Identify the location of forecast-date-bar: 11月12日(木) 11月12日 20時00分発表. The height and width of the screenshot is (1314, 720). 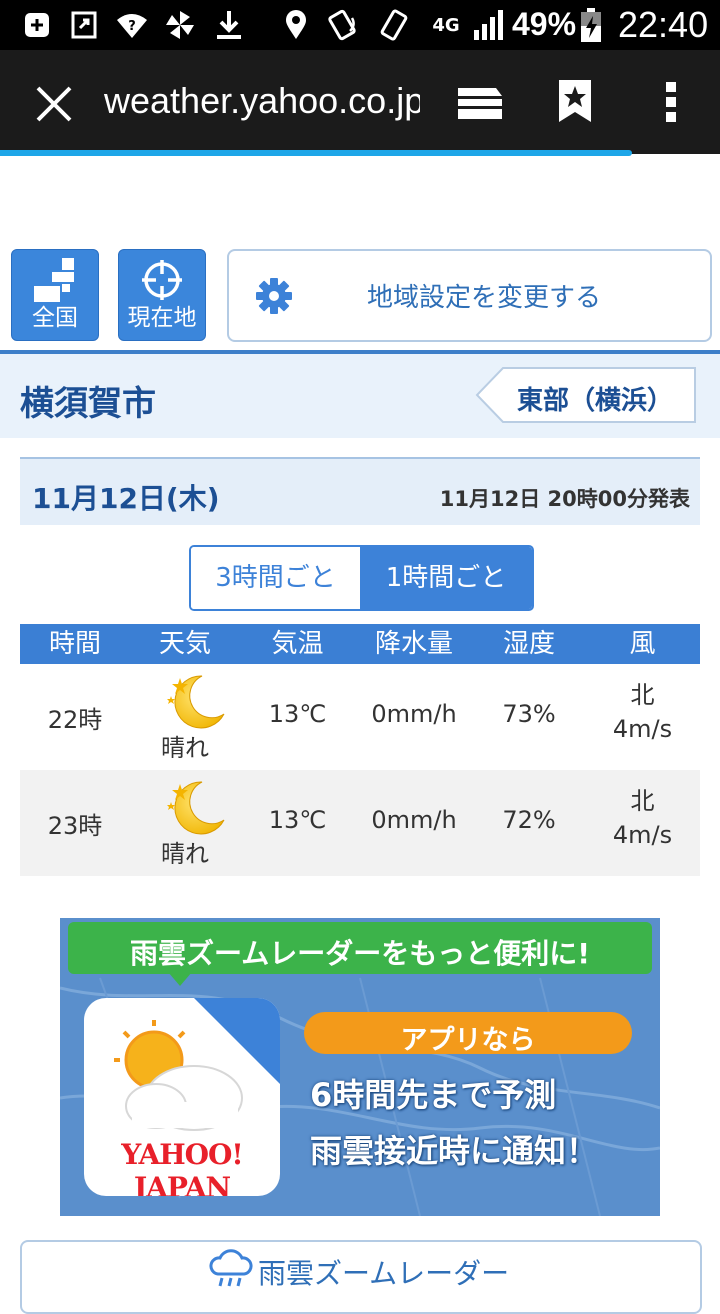
(360, 491).